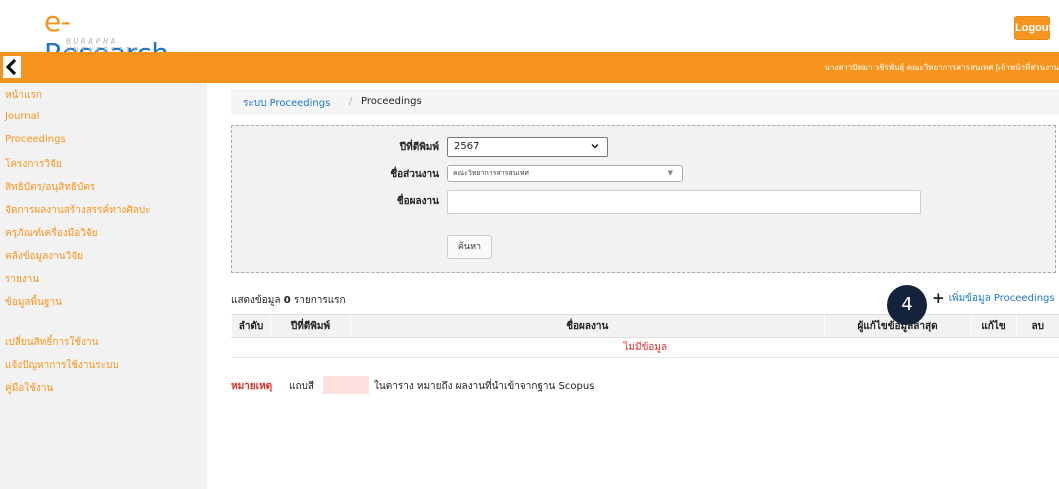 The height and width of the screenshot is (489, 1059). What do you see at coordinates (491, 173) in the screenshot?
I see `department-select-value: คณะวิทยาการสารสนเทศ` at bounding box center [491, 173].